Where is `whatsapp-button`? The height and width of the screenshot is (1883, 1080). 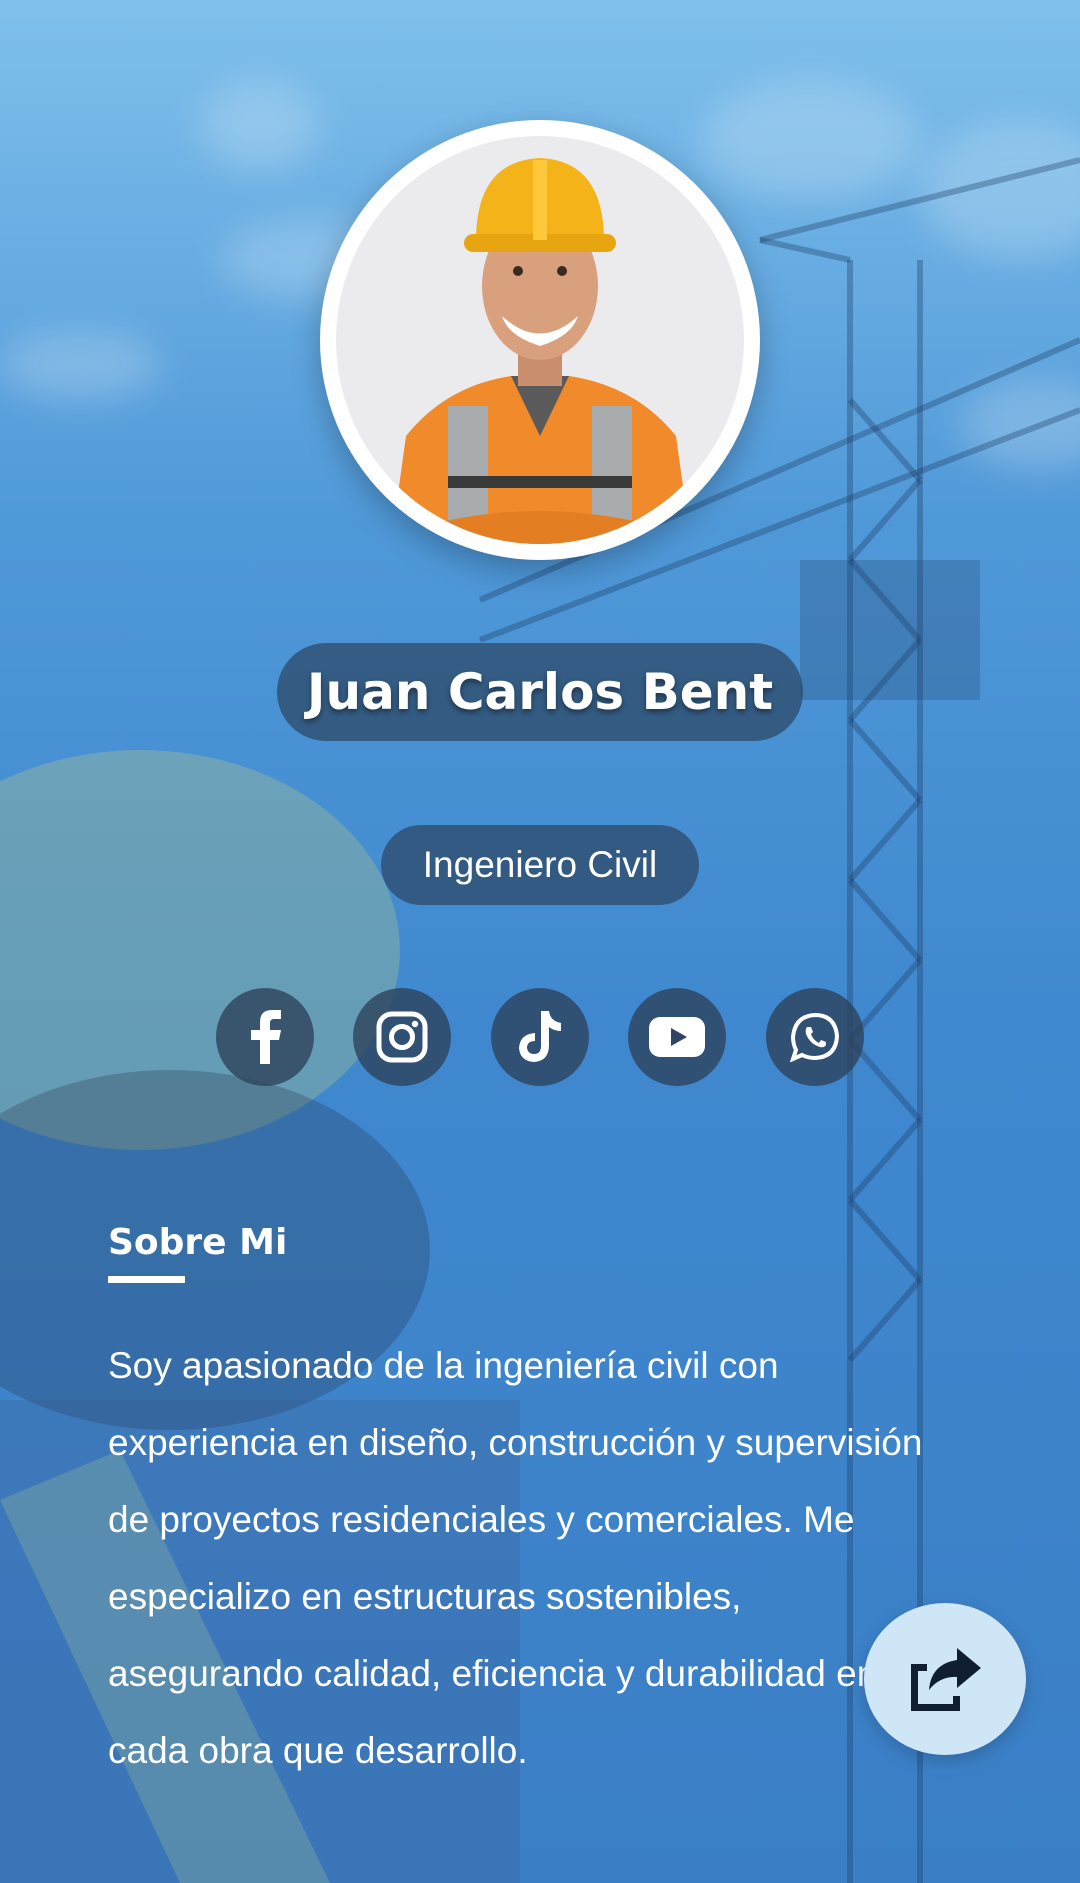 whatsapp-button is located at coordinates (815, 1037).